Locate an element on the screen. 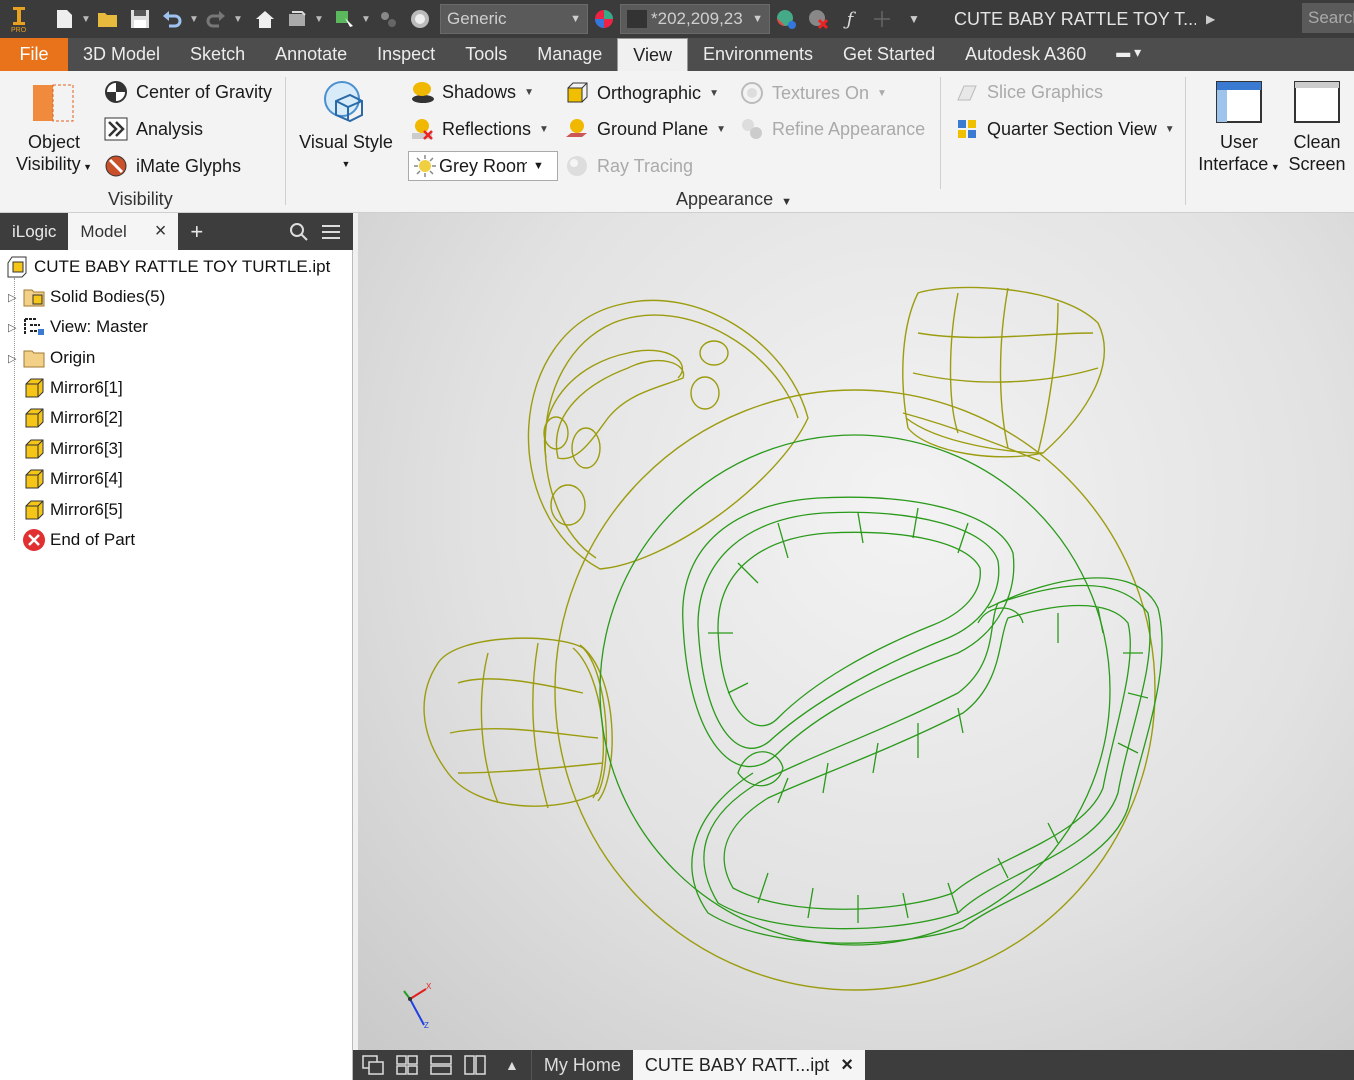 This screenshot has height=1080, width=1354. clean-screen-button: Clean Screen is located at coordinates (1317, 127).